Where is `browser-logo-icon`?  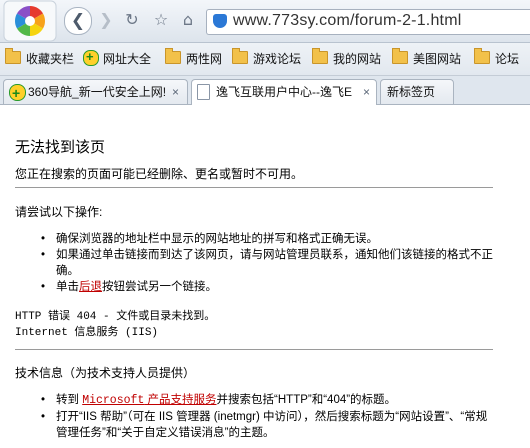
browser-logo-icon is located at coordinates (30, 21).